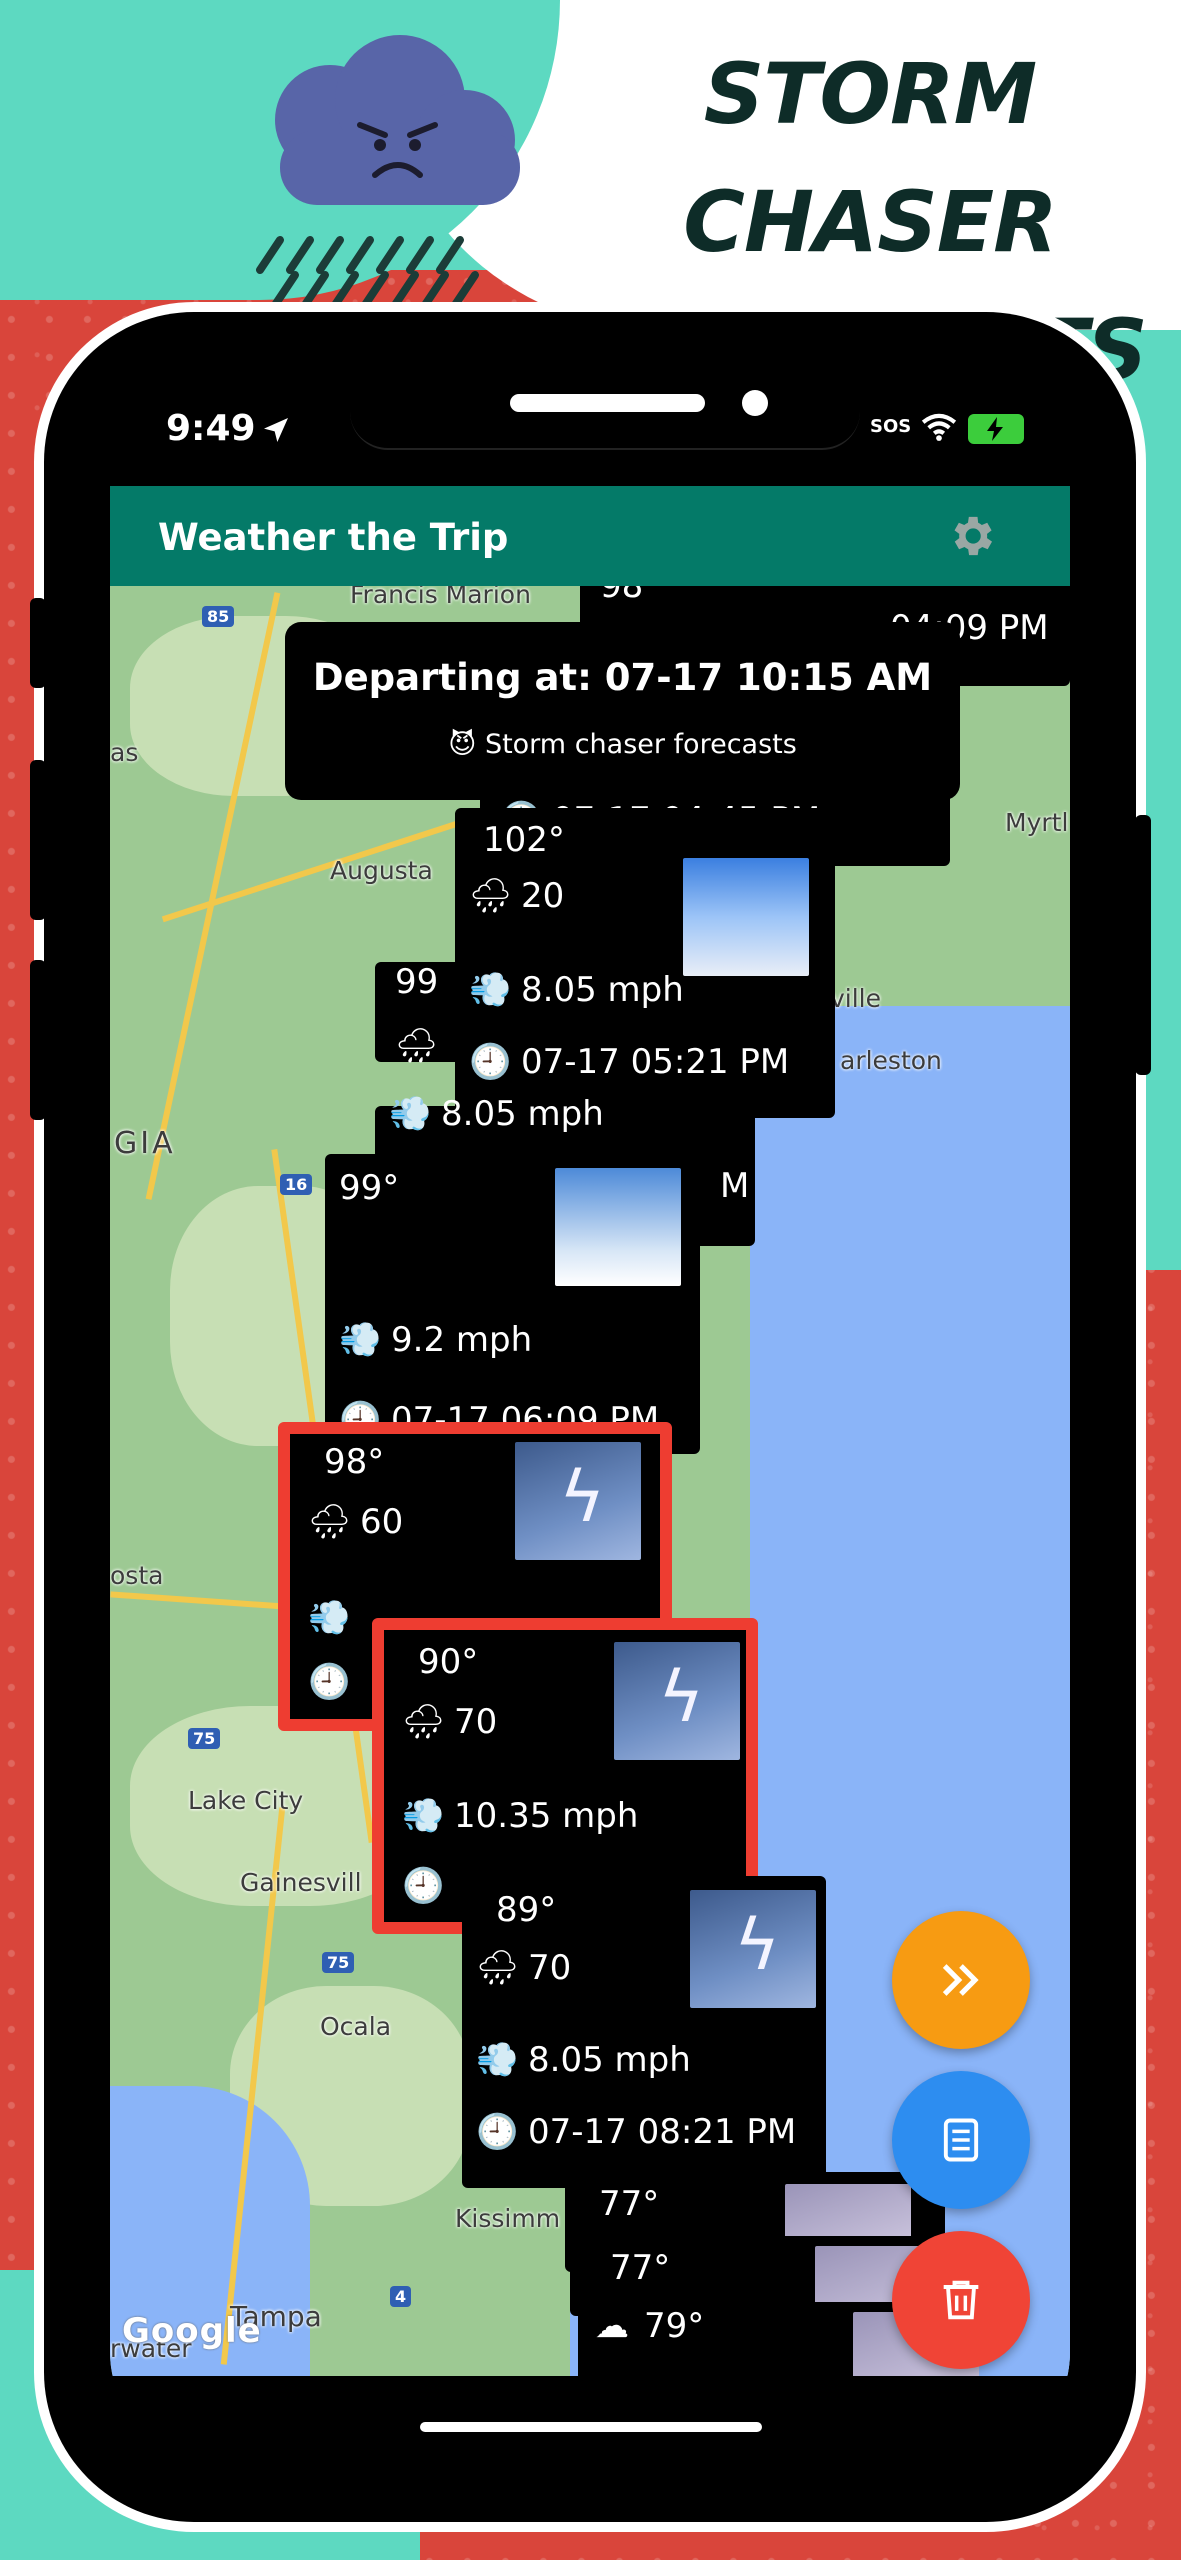  I want to click on status-time: 9:49, so click(211, 428).